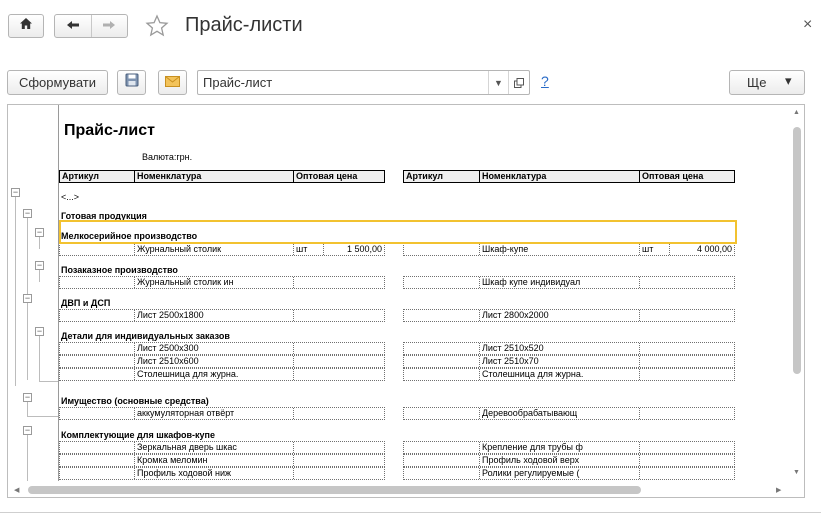 The image size is (821, 515). Describe the element at coordinates (213, 460) in the screenshot. I see `cell-name: Кромка меломин` at that location.